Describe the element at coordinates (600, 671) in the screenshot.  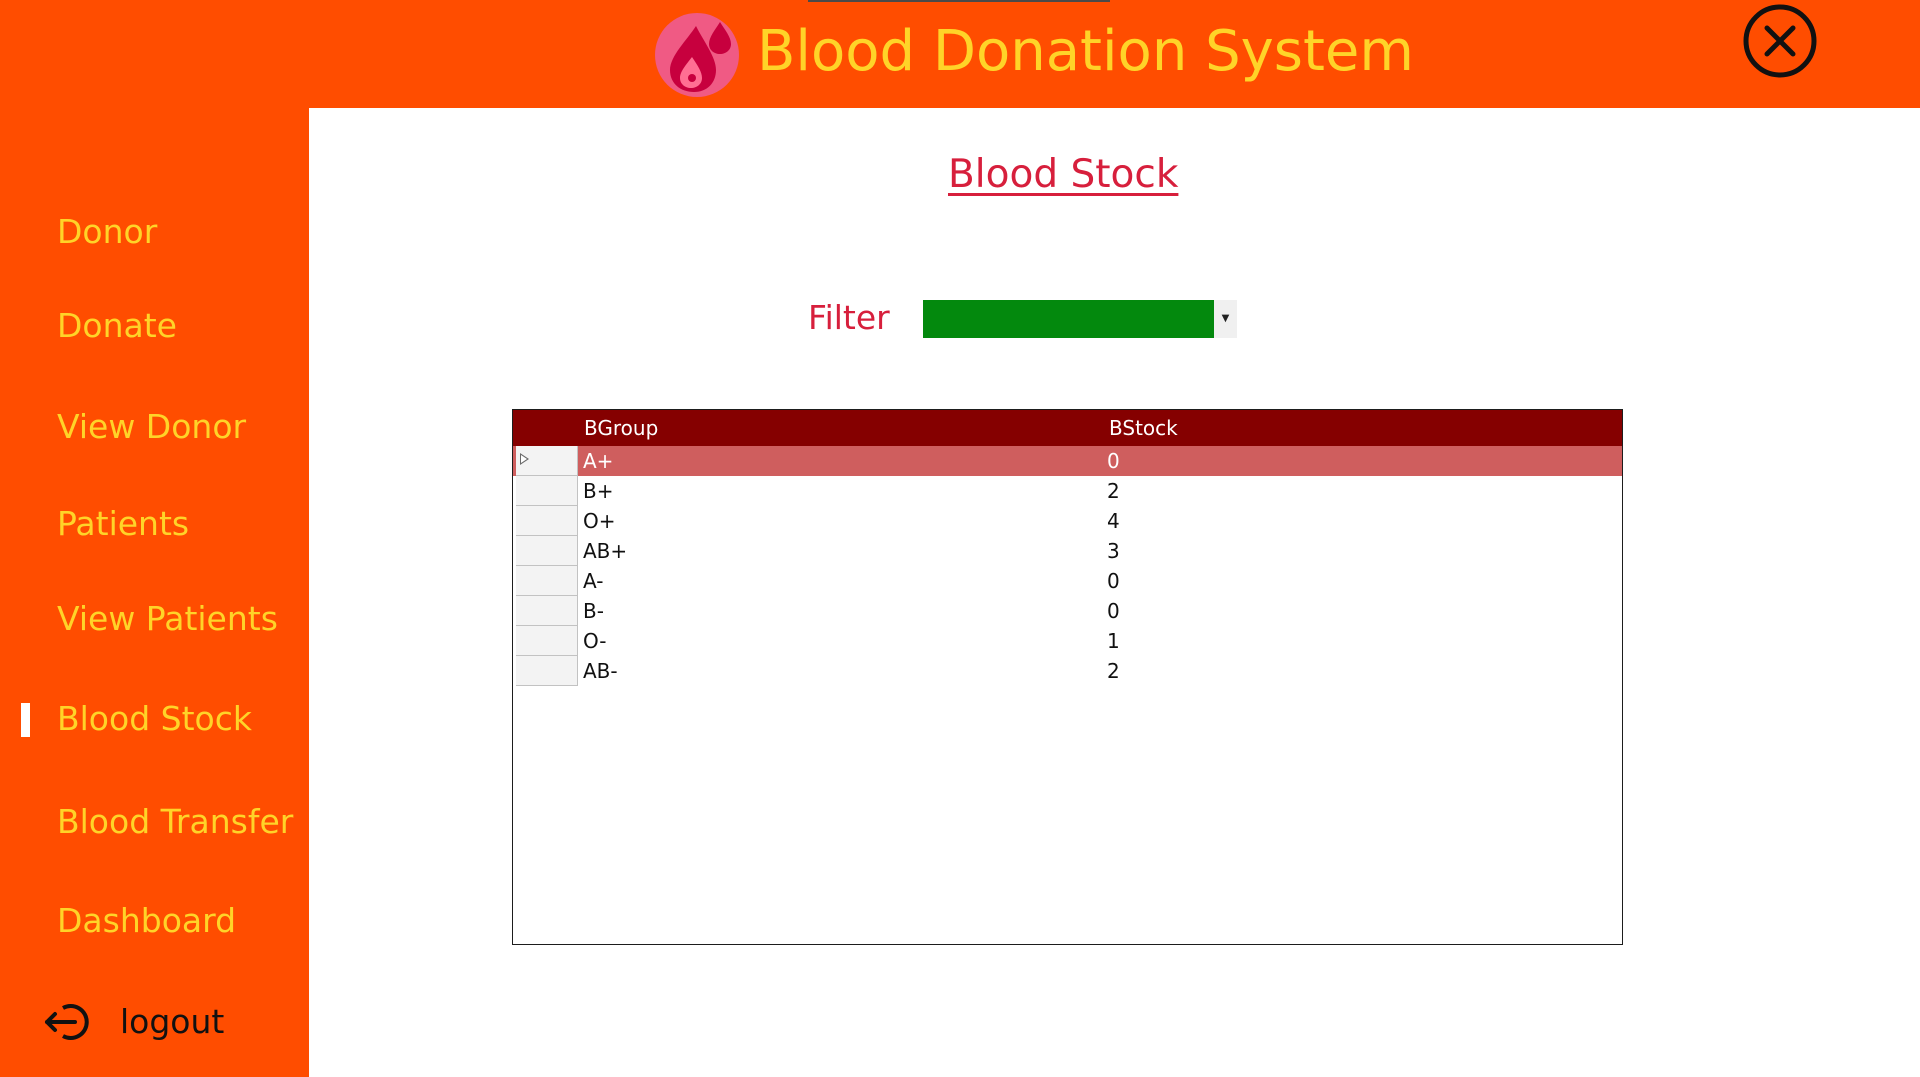
I see `cell-blood-group: AB-` at that location.